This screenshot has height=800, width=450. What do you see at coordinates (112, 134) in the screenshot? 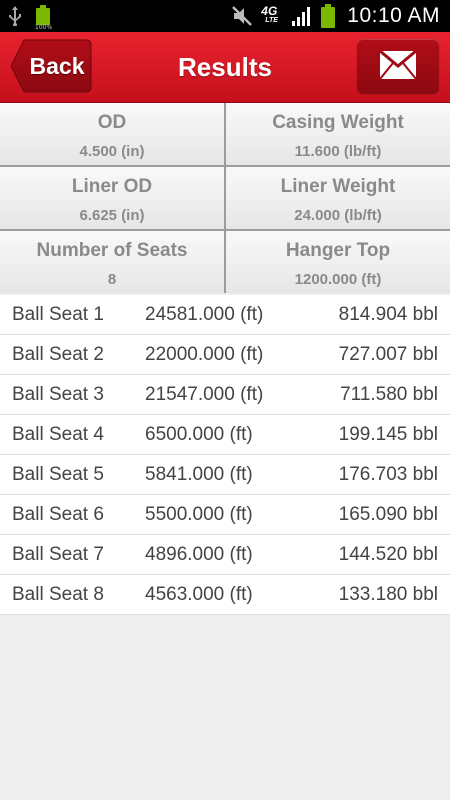
I see `od-cell: OD 4.500 (in)` at bounding box center [112, 134].